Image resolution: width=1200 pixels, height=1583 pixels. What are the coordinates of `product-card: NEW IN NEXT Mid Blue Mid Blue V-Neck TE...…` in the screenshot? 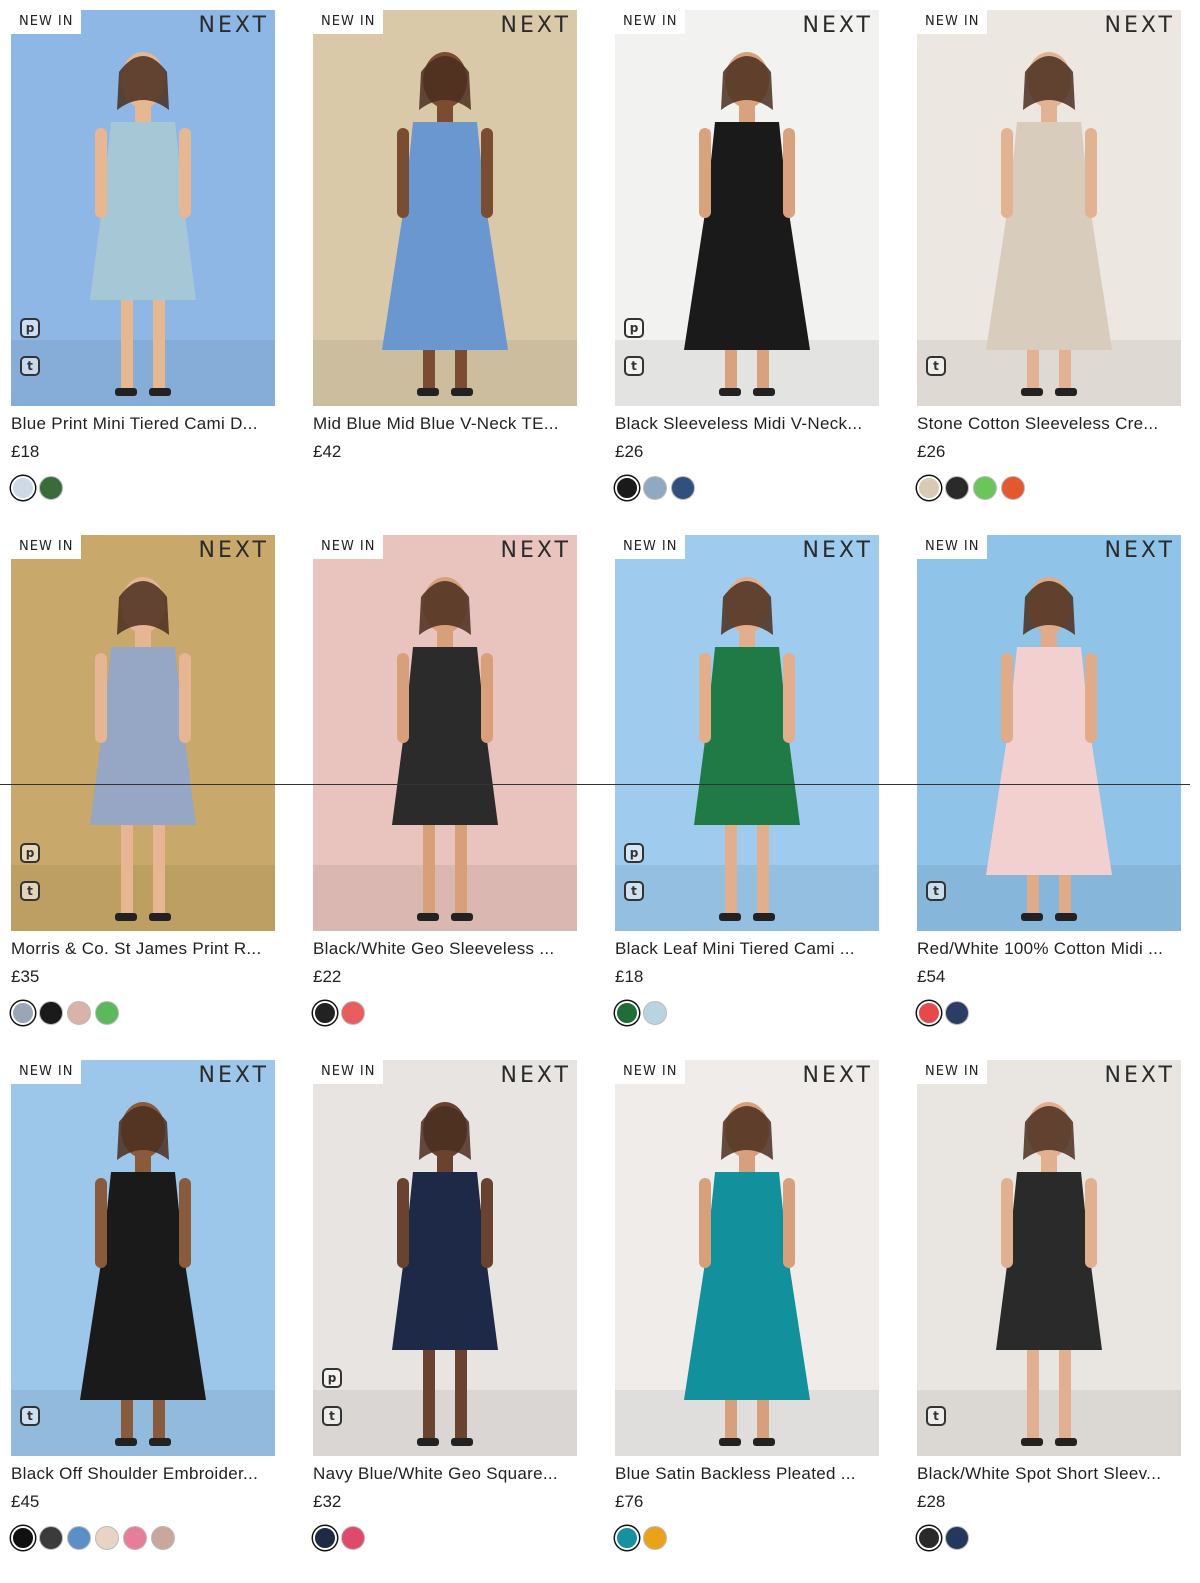 It's located at (445, 260).